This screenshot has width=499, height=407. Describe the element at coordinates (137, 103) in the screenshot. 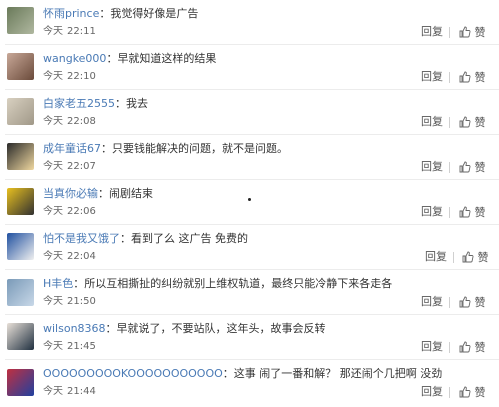

I see `comment-text: 我去` at that location.